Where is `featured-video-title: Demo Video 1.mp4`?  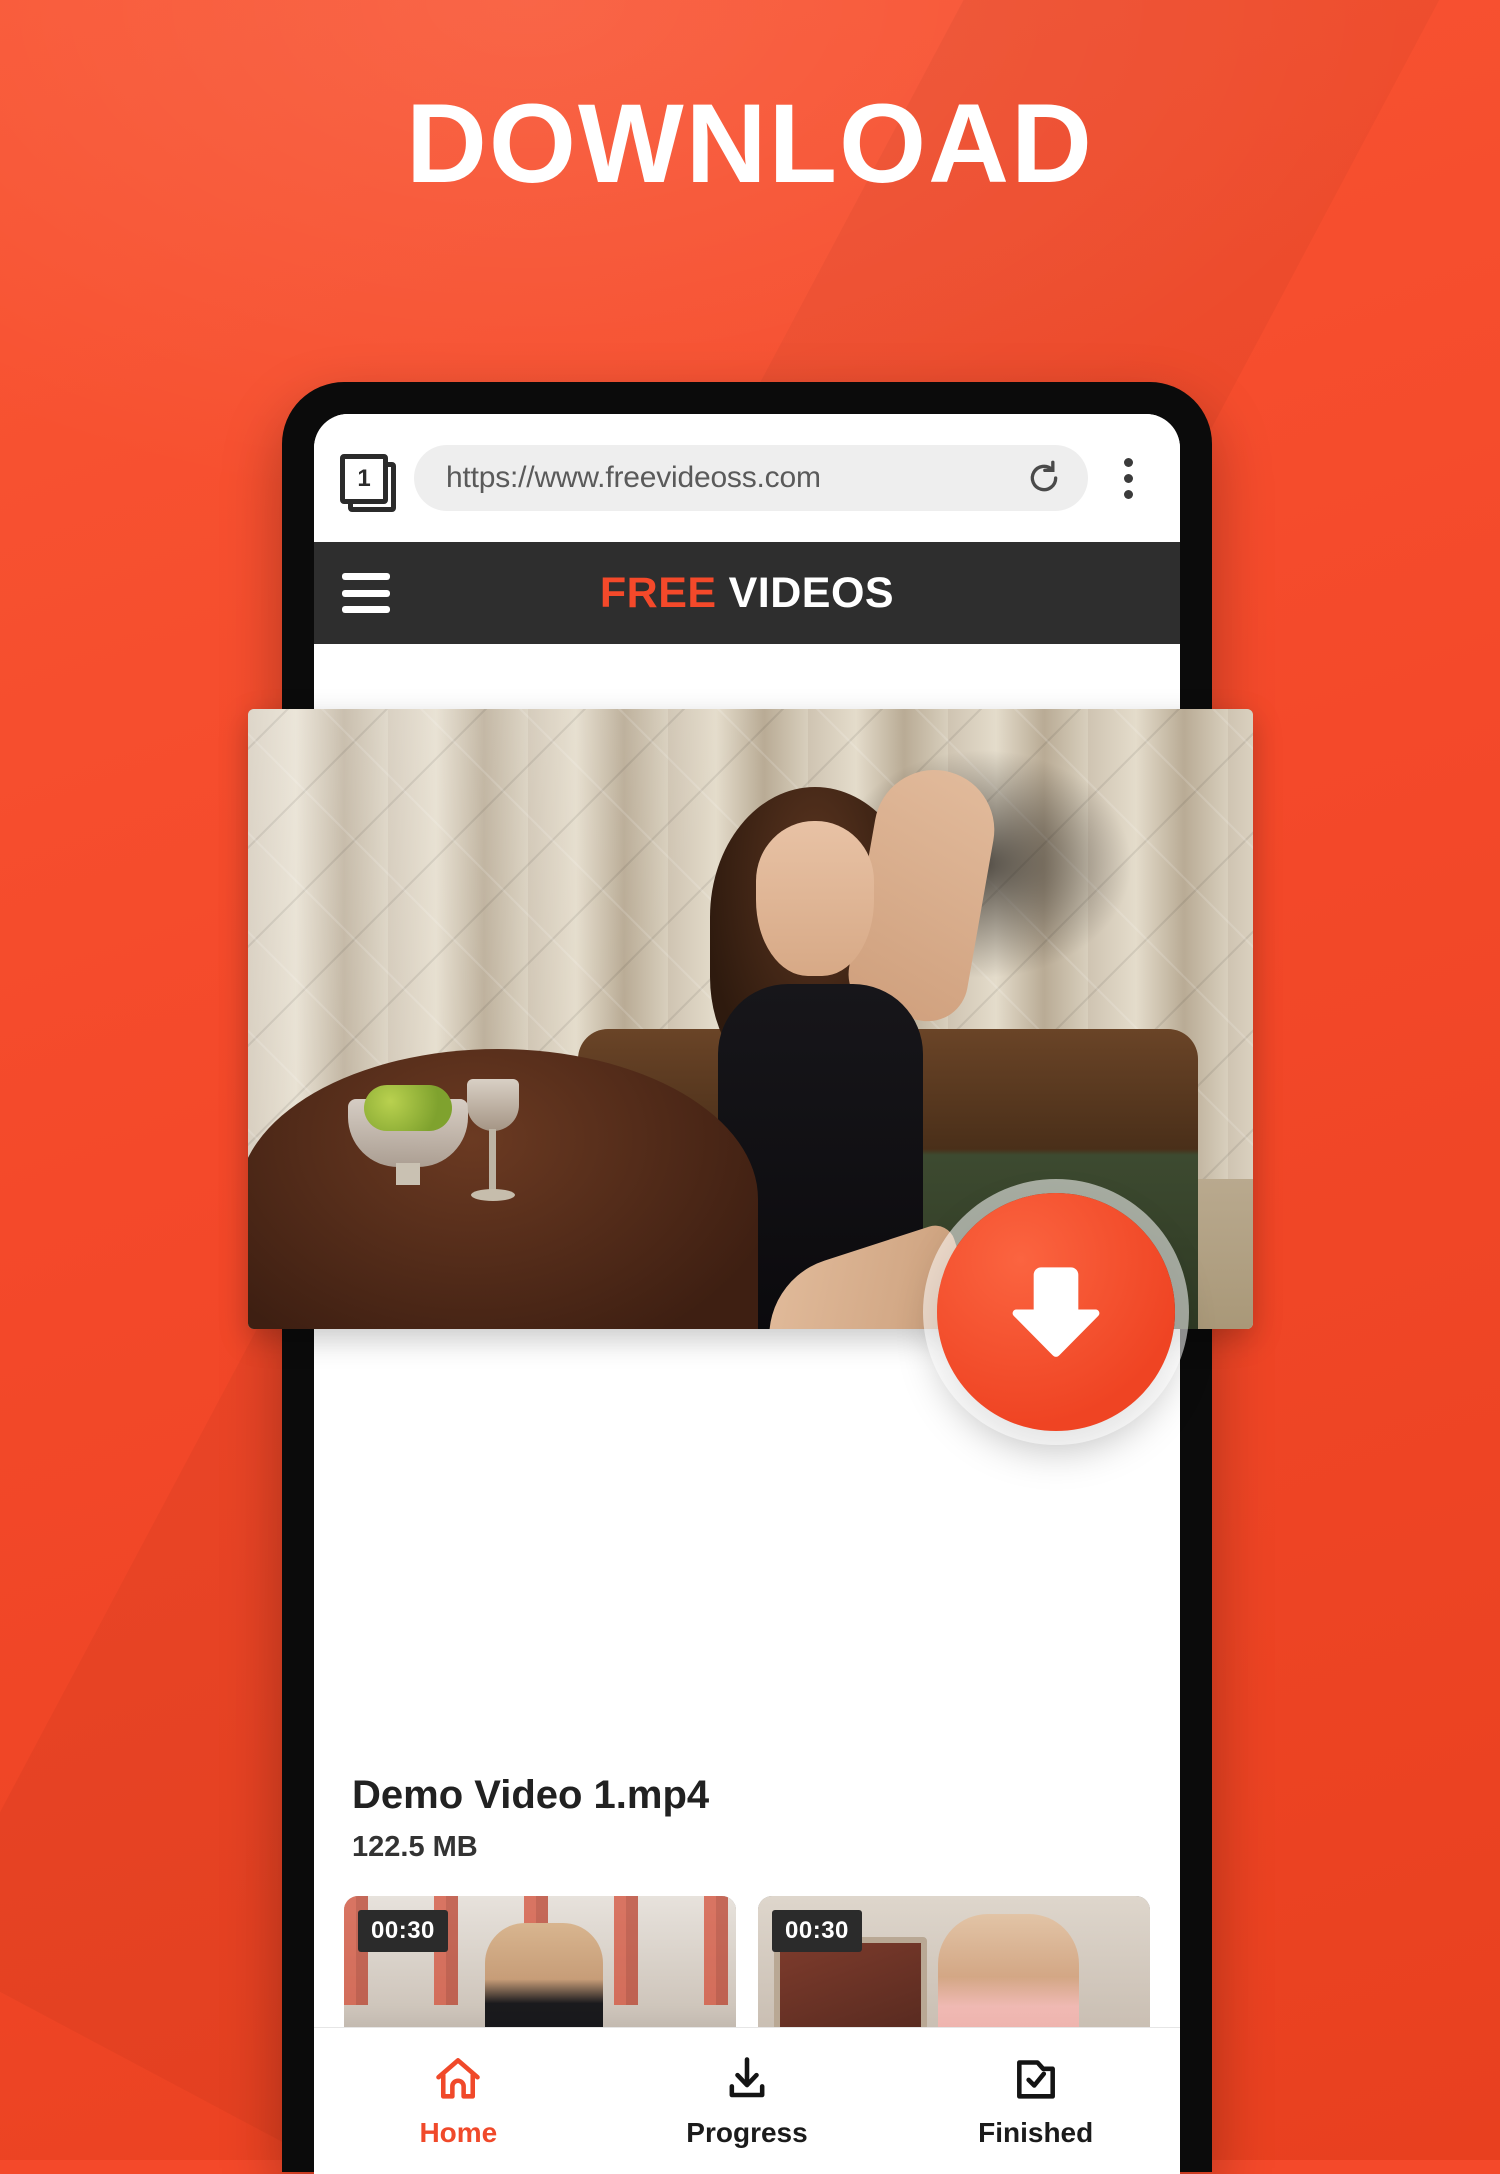 featured-video-title: Demo Video 1.mp4 is located at coordinates (531, 1795).